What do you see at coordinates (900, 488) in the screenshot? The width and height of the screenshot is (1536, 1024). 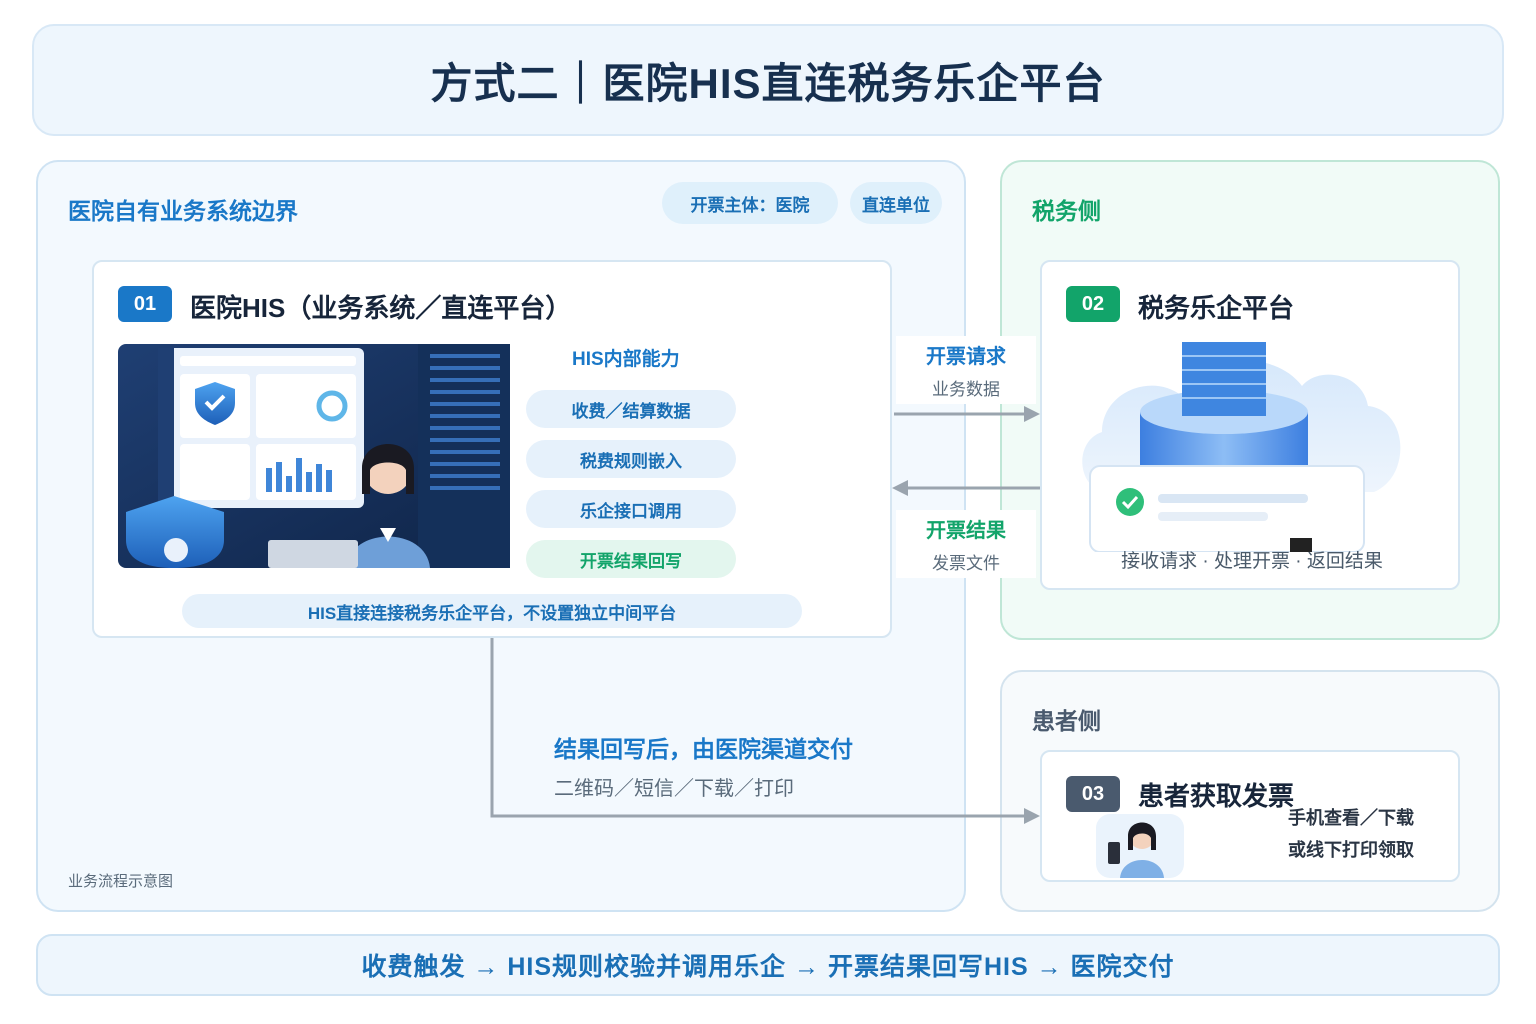 I see `result-arrowhead` at bounding box center [900, 488].